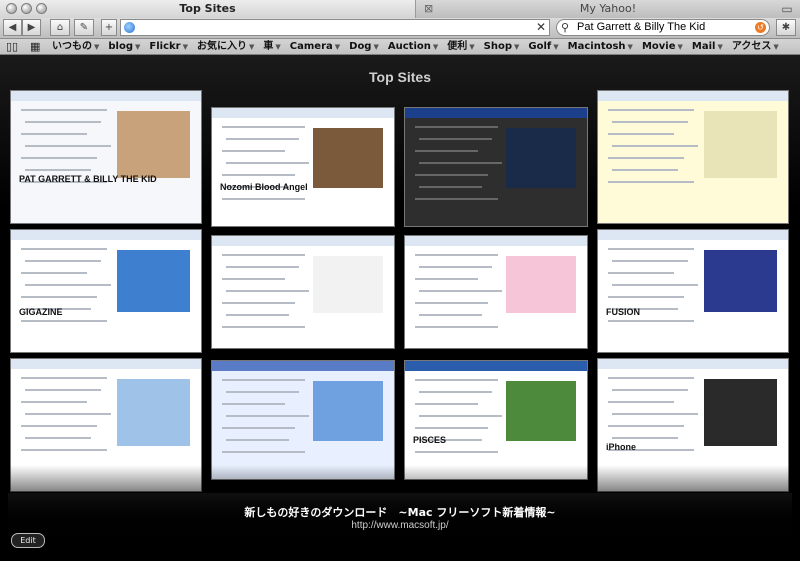 Image resolution: width=800 pixels, height=561 pixels. Describe the element at coordinates (109, 27) in the screenshot. I see `add-bookmark-button: +` at that location.